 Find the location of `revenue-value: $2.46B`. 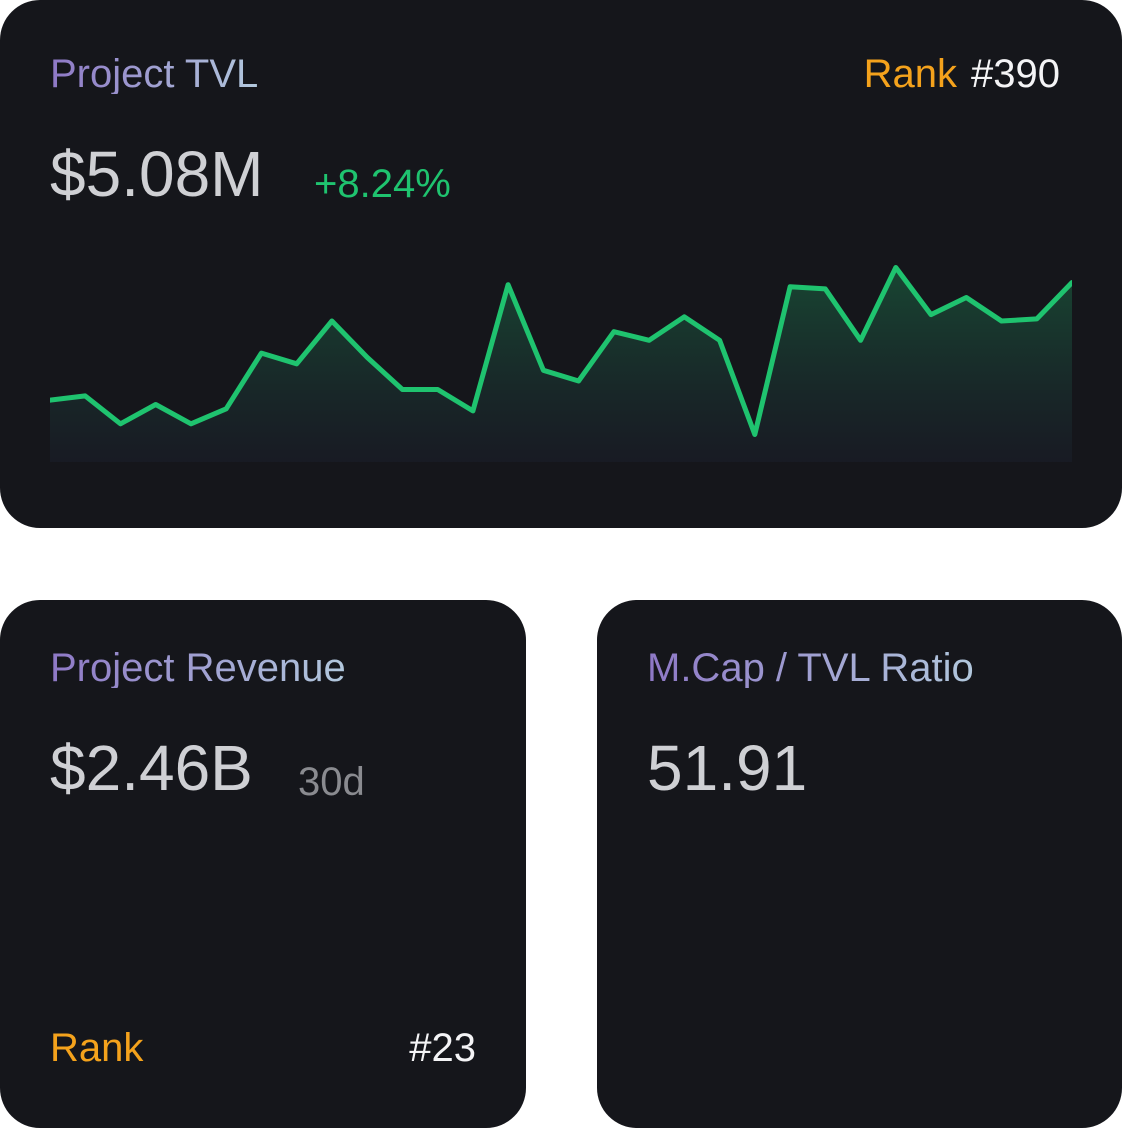

revenue-value: $2.46B is located at coordinates (151, 768).